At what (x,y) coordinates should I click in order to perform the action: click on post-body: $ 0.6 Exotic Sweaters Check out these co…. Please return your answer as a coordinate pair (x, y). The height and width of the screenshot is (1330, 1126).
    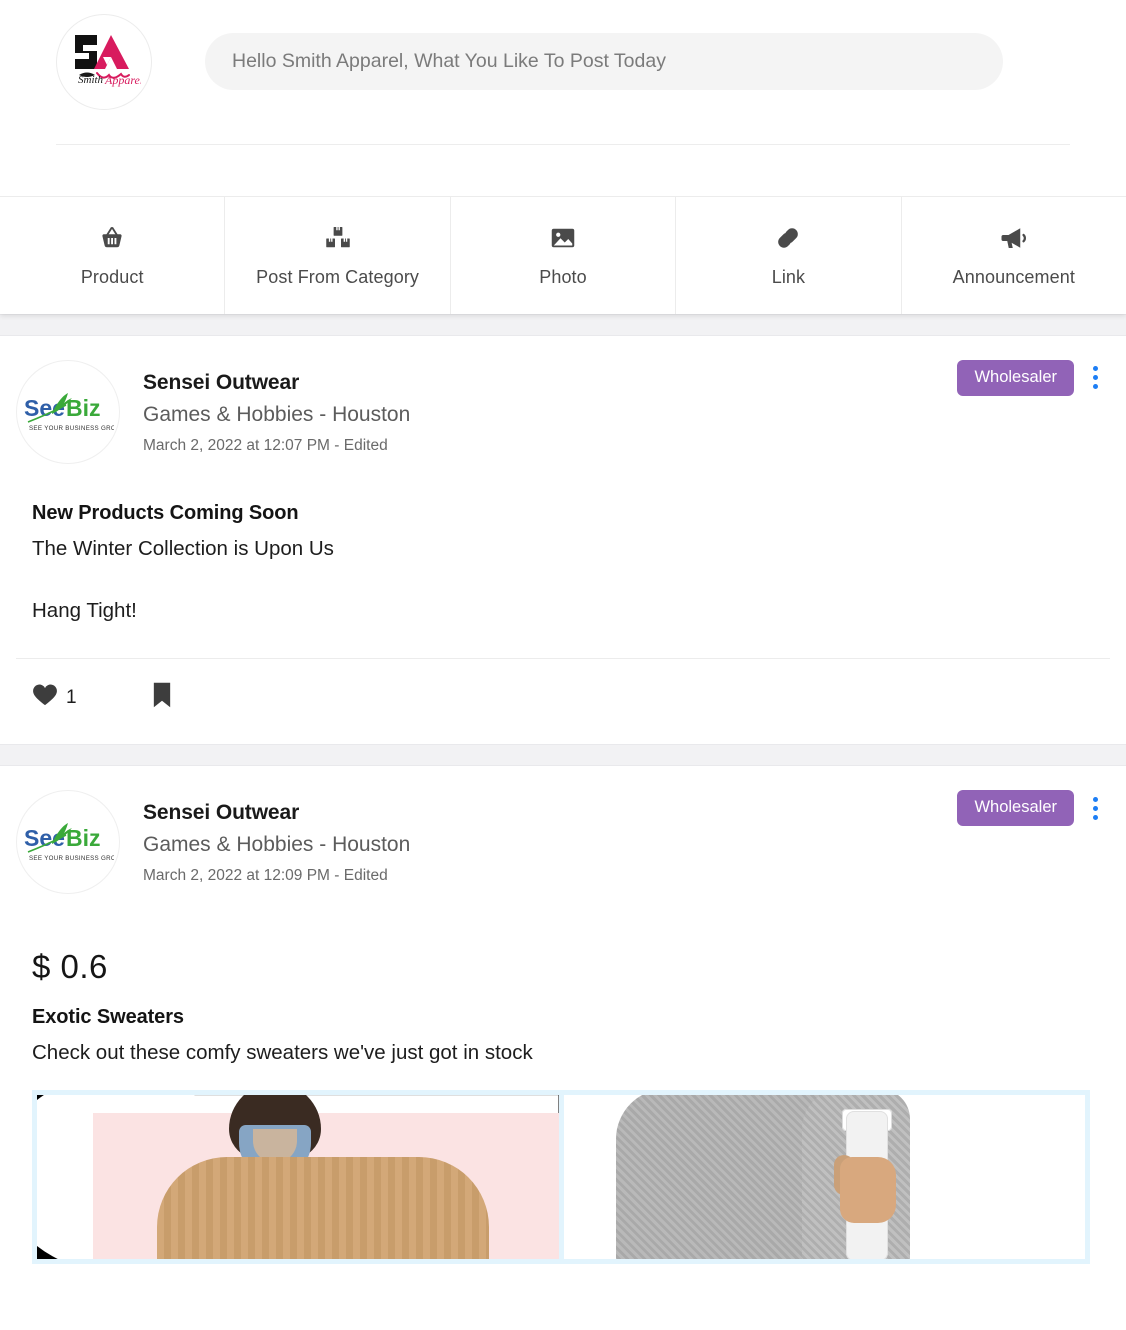
    Looking at the image, I should click on (563, 1008).